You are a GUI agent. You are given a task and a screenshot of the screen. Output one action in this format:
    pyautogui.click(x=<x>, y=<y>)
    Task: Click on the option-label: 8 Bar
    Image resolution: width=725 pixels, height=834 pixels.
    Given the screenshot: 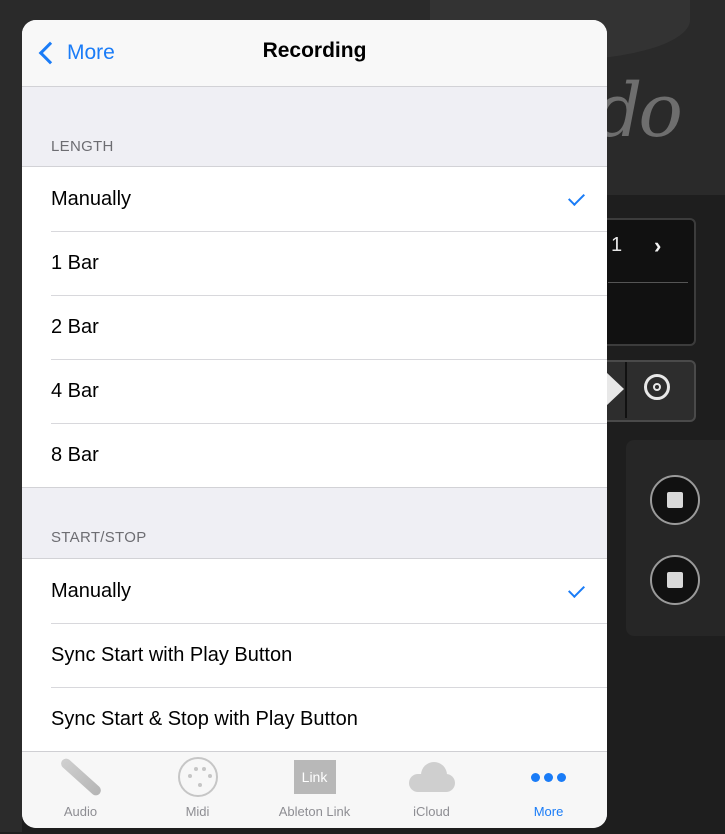 What is the action you would take?
    pyautogui.click(x=75, y=454)
    